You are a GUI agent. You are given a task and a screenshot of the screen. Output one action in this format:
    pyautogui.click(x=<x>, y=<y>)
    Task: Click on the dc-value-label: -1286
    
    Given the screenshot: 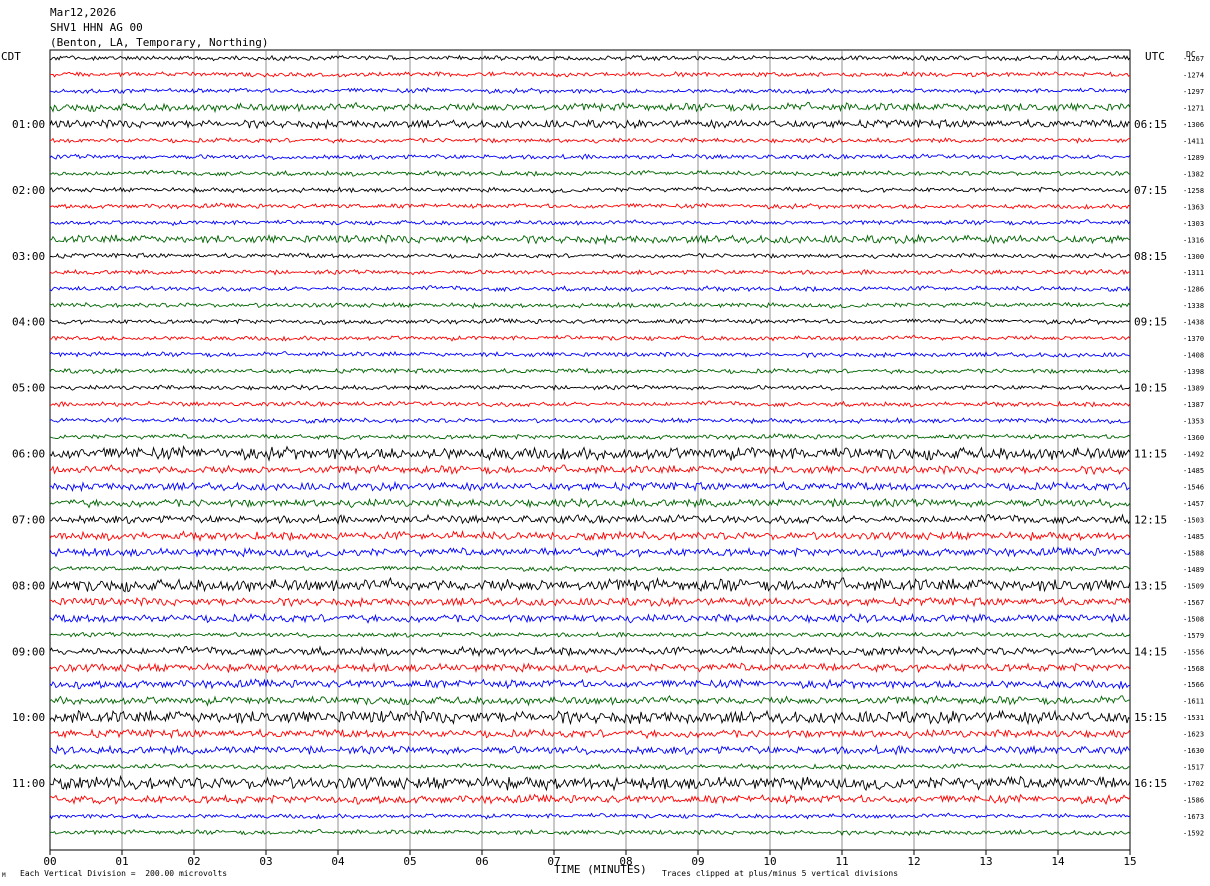 What is the action you would take?
    pyautogui.click(x=1193, y=290)
    